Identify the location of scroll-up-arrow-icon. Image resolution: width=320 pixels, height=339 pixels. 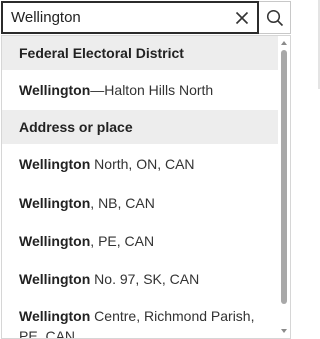
(284, 43).